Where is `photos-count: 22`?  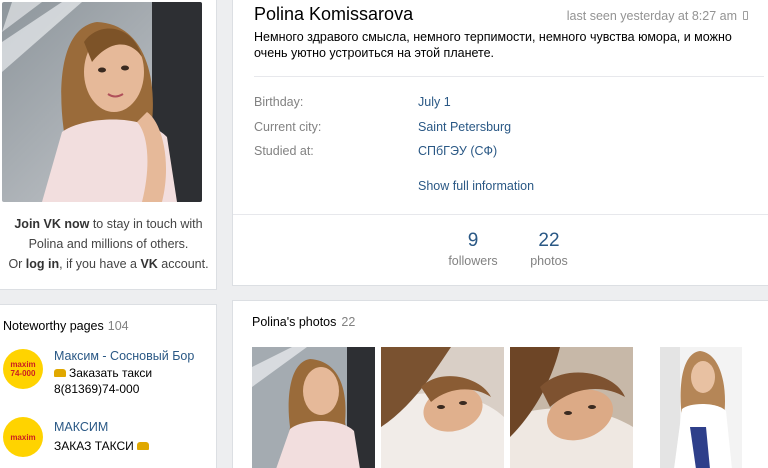
photos-count: 22 is located at coordinates (549, 240).